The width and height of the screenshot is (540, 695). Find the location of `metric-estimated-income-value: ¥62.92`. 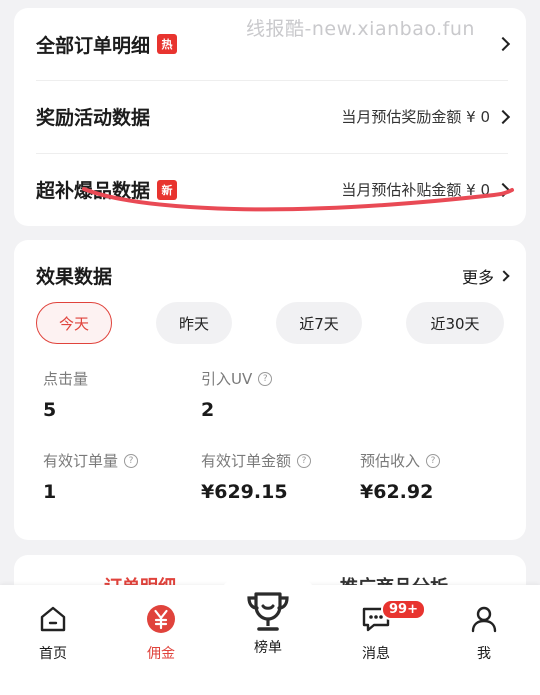

metric-estimated-income-value: ¥62.92 is located at coordinates (397, 492).